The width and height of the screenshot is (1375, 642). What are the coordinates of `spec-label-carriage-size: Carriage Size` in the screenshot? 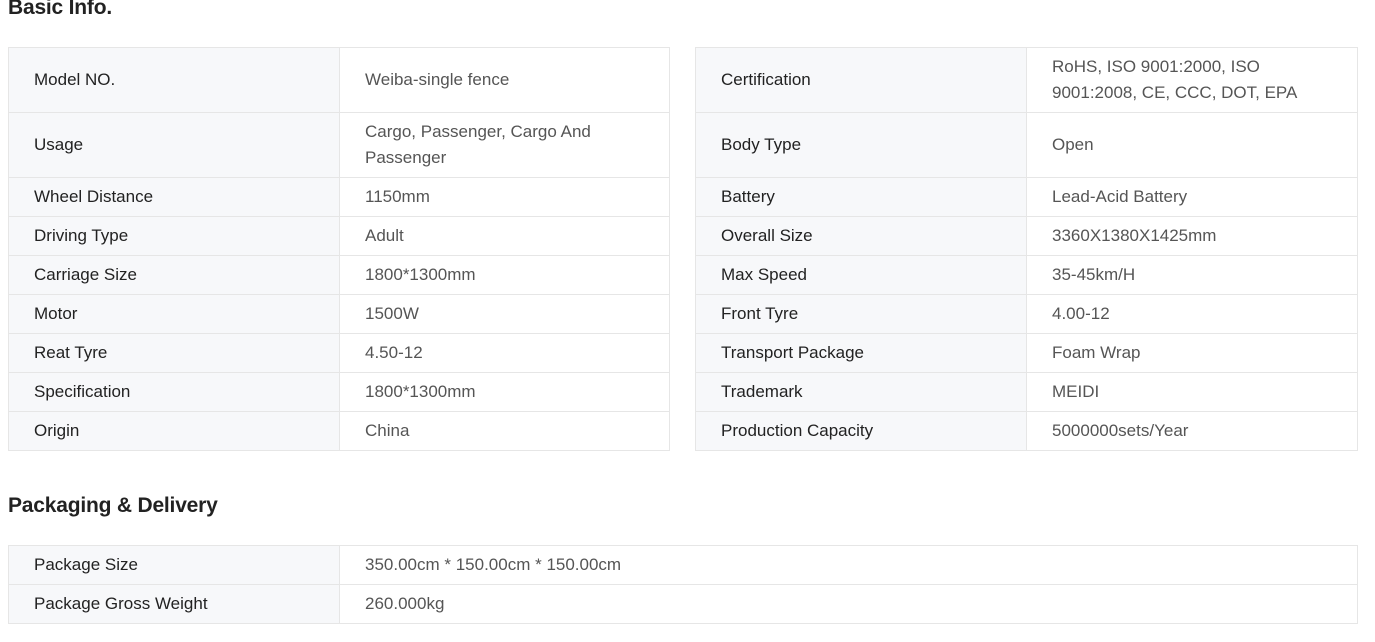 It's located at (174, 275).